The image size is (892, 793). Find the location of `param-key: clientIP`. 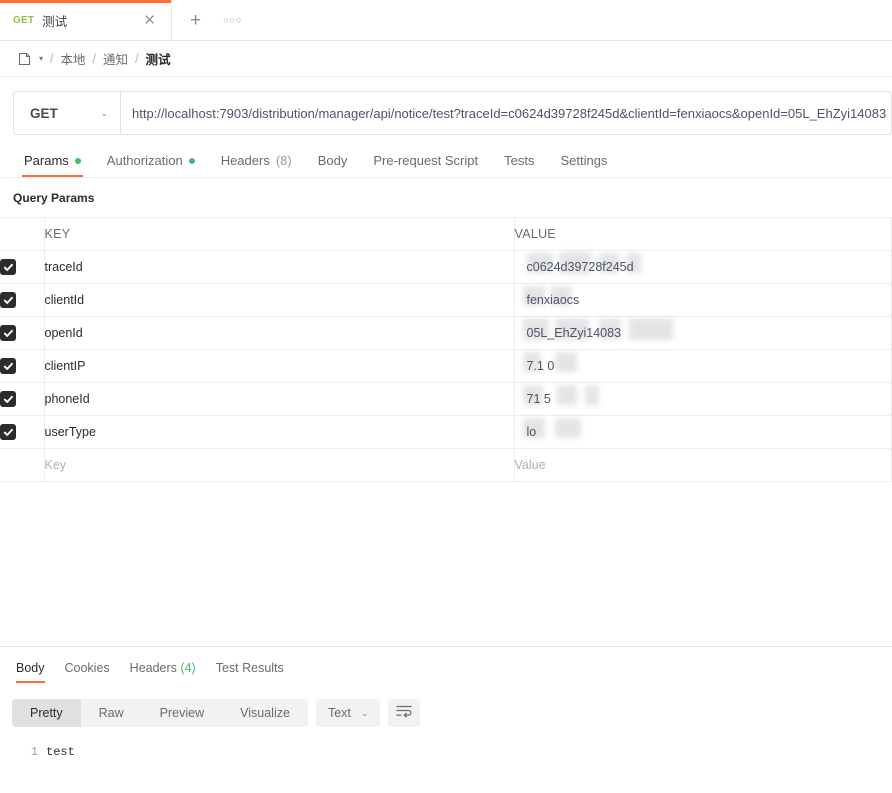

param-key: clientIP is located at coordinates (279, 366).